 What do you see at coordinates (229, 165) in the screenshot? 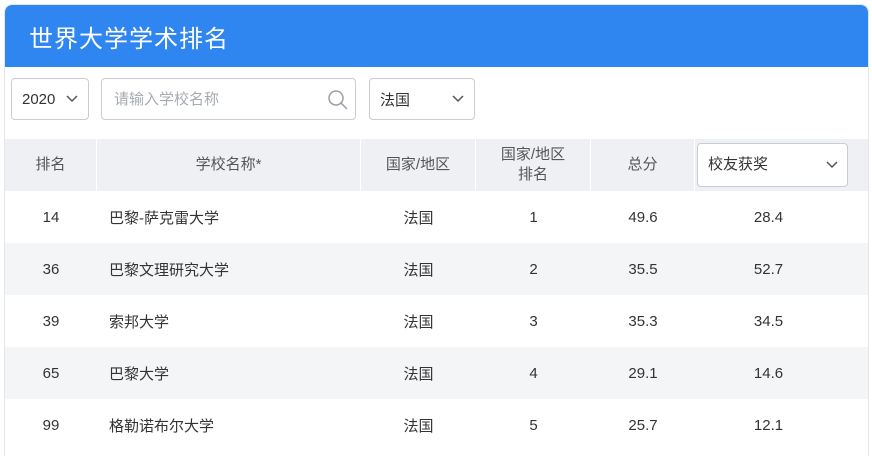
I see `header-school: 学校名称*` at bounding box center [229, 165].